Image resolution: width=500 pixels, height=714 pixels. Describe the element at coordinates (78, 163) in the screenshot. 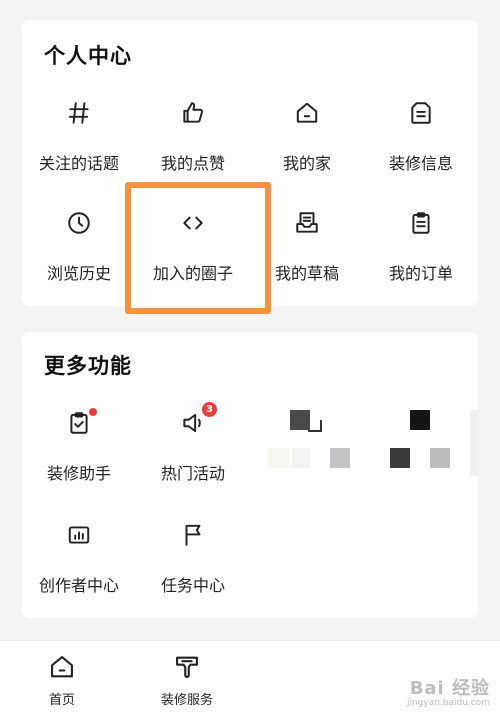

I see `followed-topics-label: 关注的话题` at that location.